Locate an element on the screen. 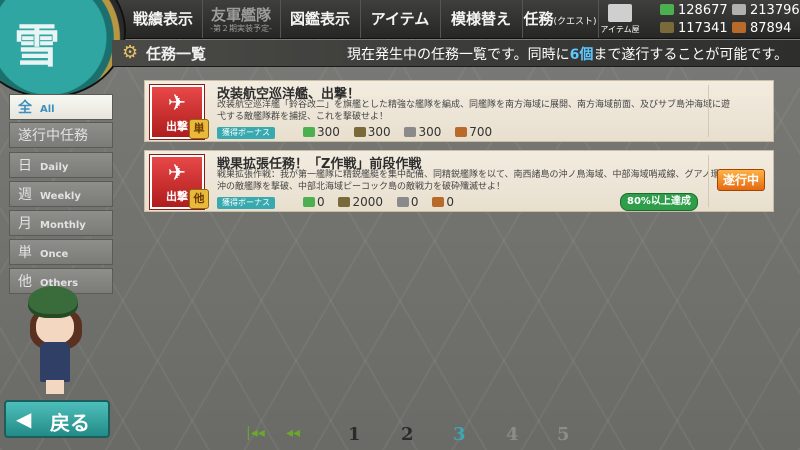 The height and width of the screenshot is (450, 800). tab-all-en: All is located at coordinates (47, 109).